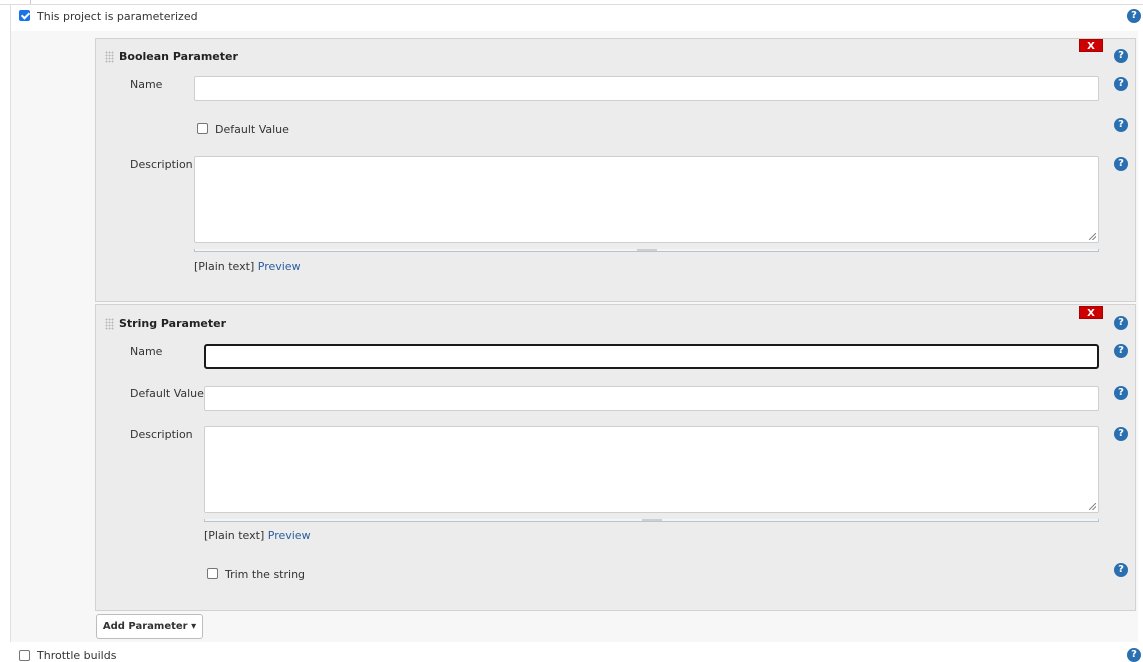  What do you see at coordinates (24, 15) in the screenshot?
I see `parameterized-checkbox` at bounding box center [24, 15].